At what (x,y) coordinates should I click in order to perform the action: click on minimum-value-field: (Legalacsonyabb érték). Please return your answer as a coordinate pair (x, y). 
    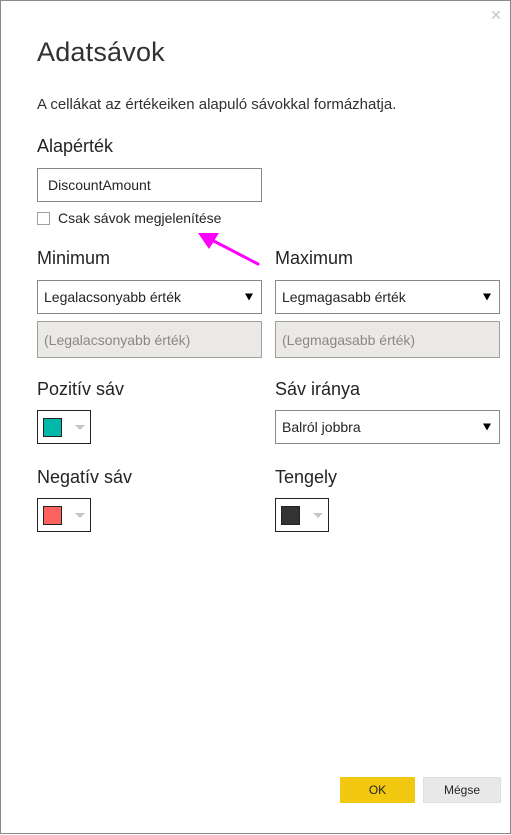
    Looking at the image, I should click on (149, 339).